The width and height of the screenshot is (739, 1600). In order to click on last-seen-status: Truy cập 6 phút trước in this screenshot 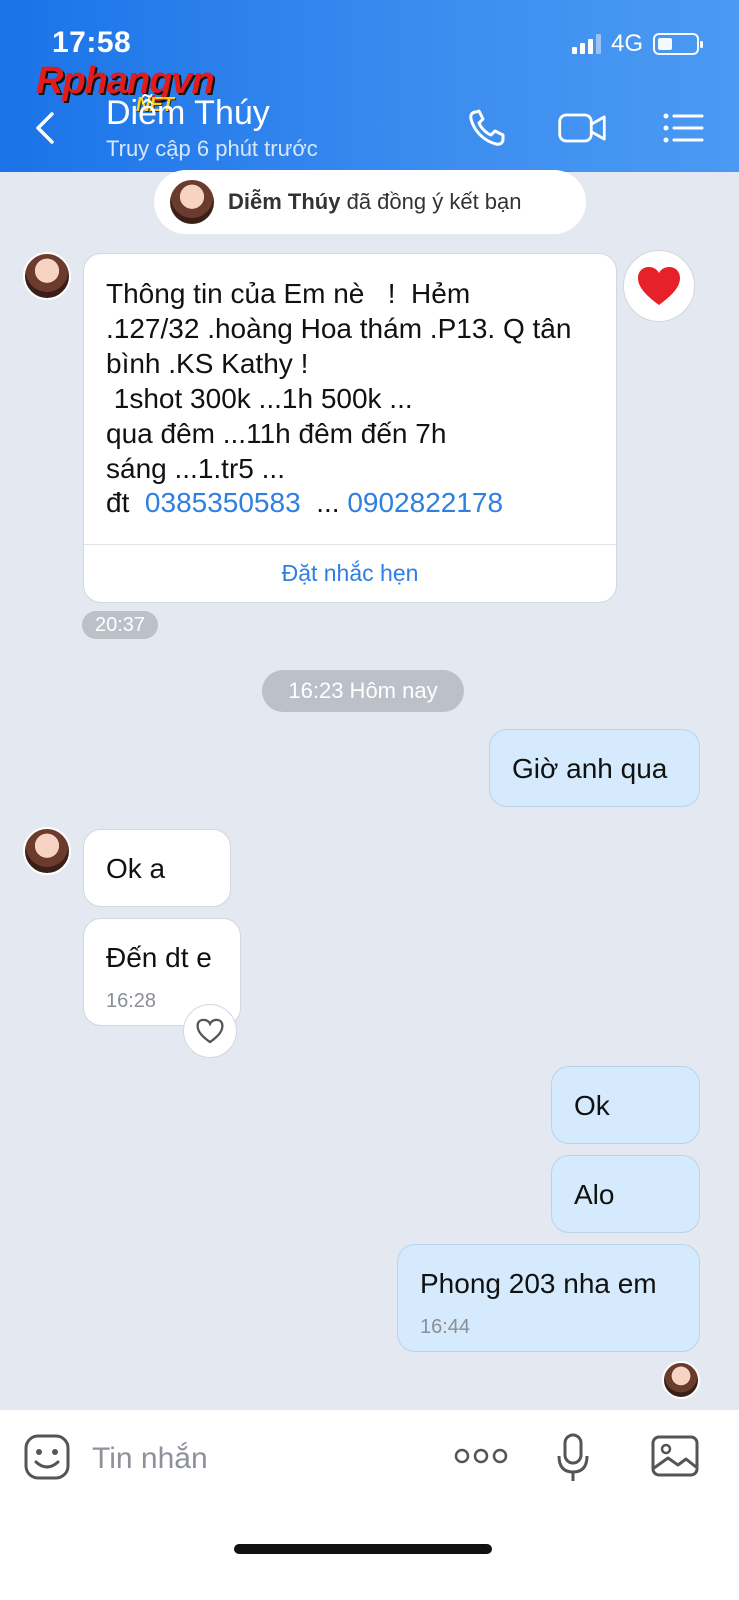, I will do `click(212, 148)`.